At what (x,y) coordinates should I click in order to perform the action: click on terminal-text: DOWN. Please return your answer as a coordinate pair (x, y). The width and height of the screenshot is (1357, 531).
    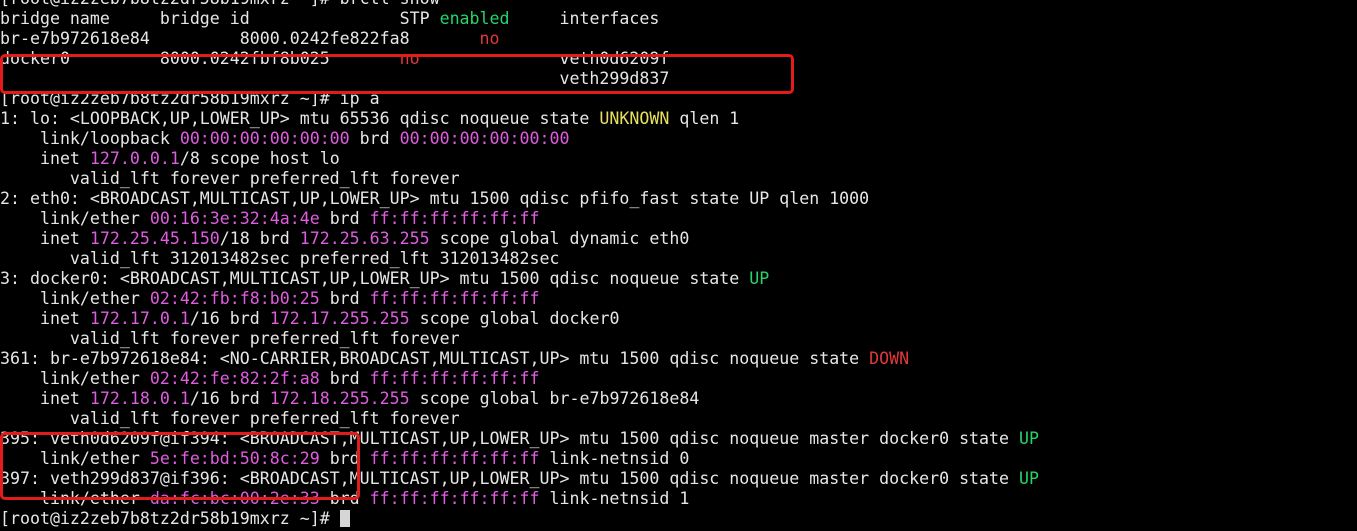
    Looking at the image, I should click on (889, 358).